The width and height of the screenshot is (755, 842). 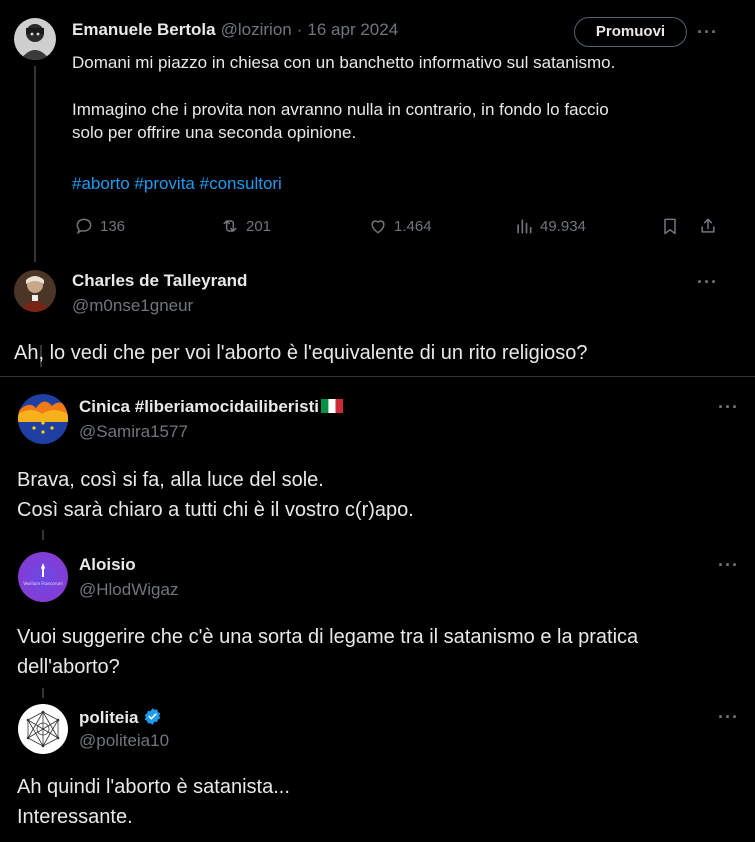 I want to click on share-button, so click(x=711, y=226).